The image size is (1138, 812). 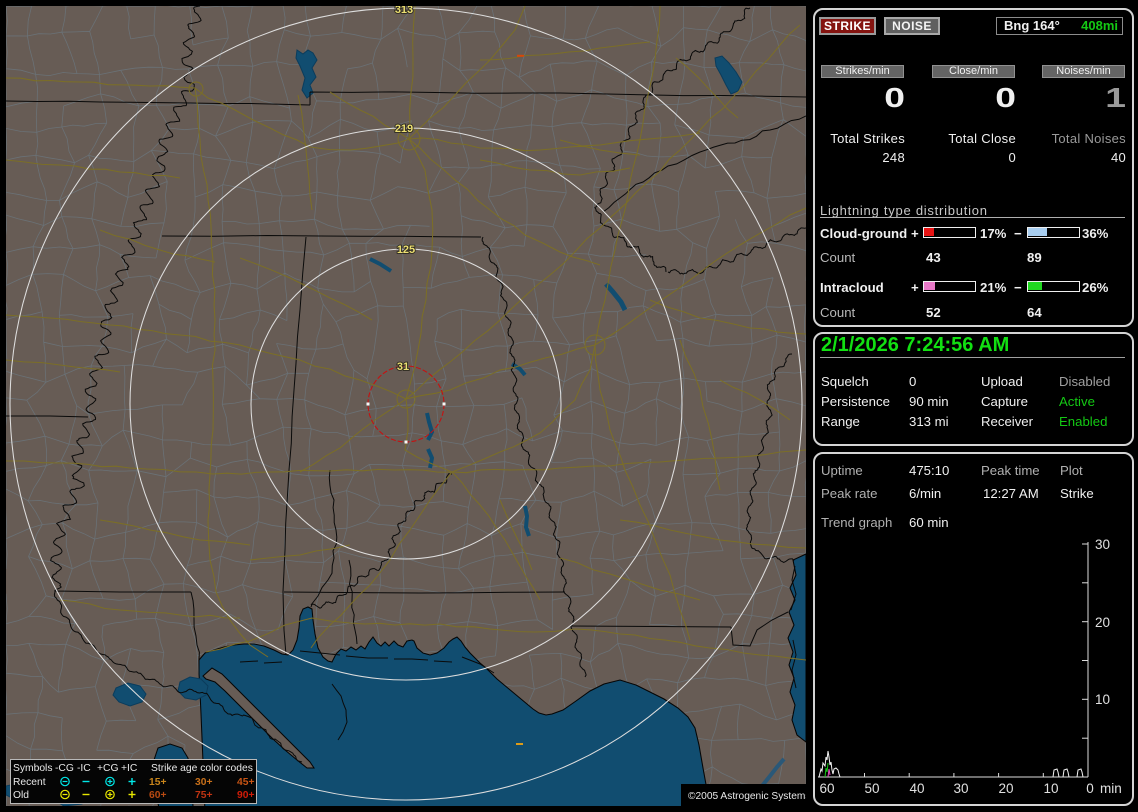 I want to click on svg-text: 40, so click(x=916, y=788).